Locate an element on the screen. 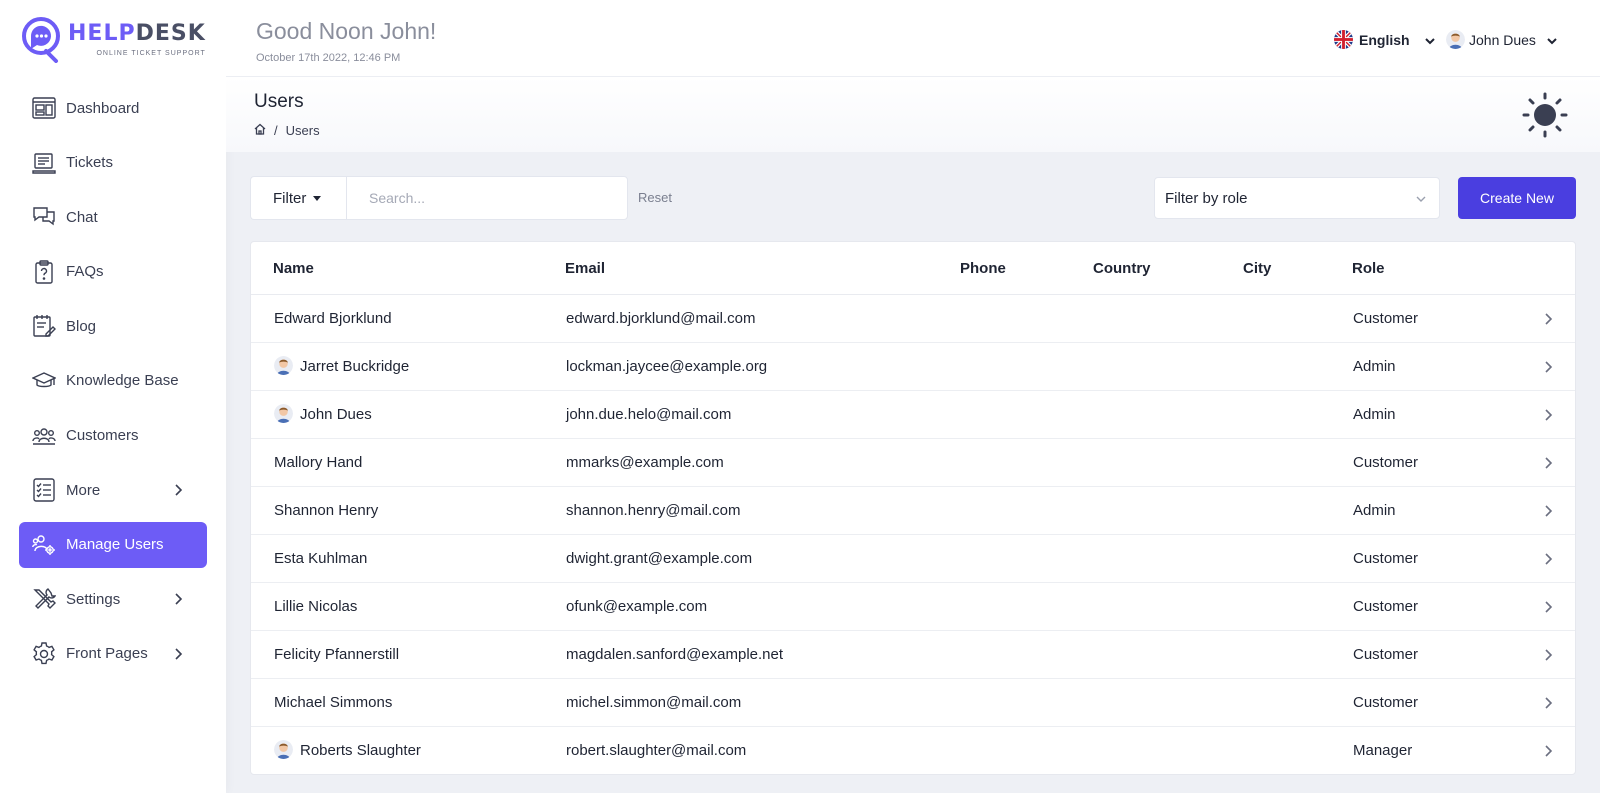 The image size is (1600, 793). user-name-text: John Dues is located at coordinates (336, 414).